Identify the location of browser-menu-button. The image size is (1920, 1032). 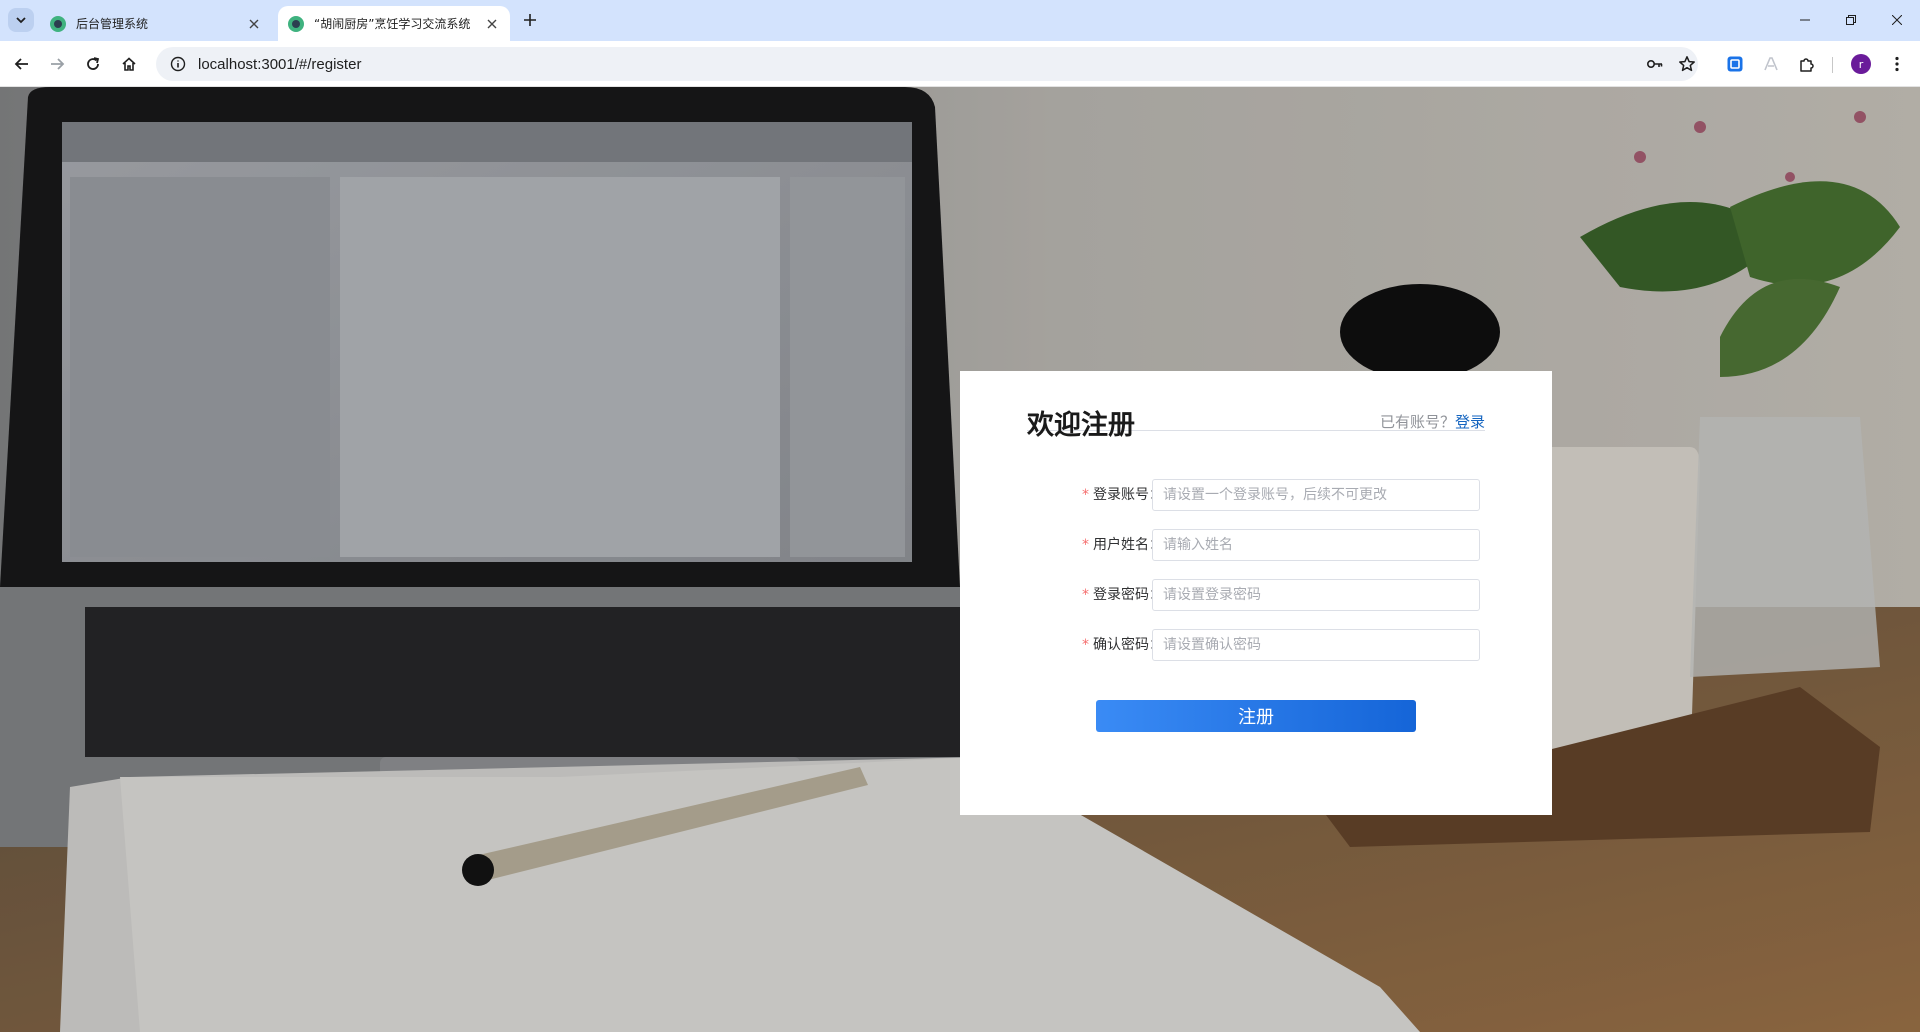
(1897, 64).